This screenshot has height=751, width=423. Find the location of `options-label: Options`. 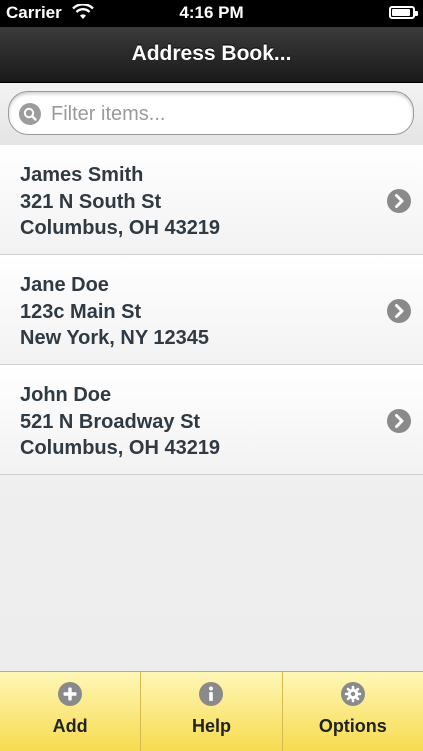

options-label: Options is located at coordinates (352, 726).